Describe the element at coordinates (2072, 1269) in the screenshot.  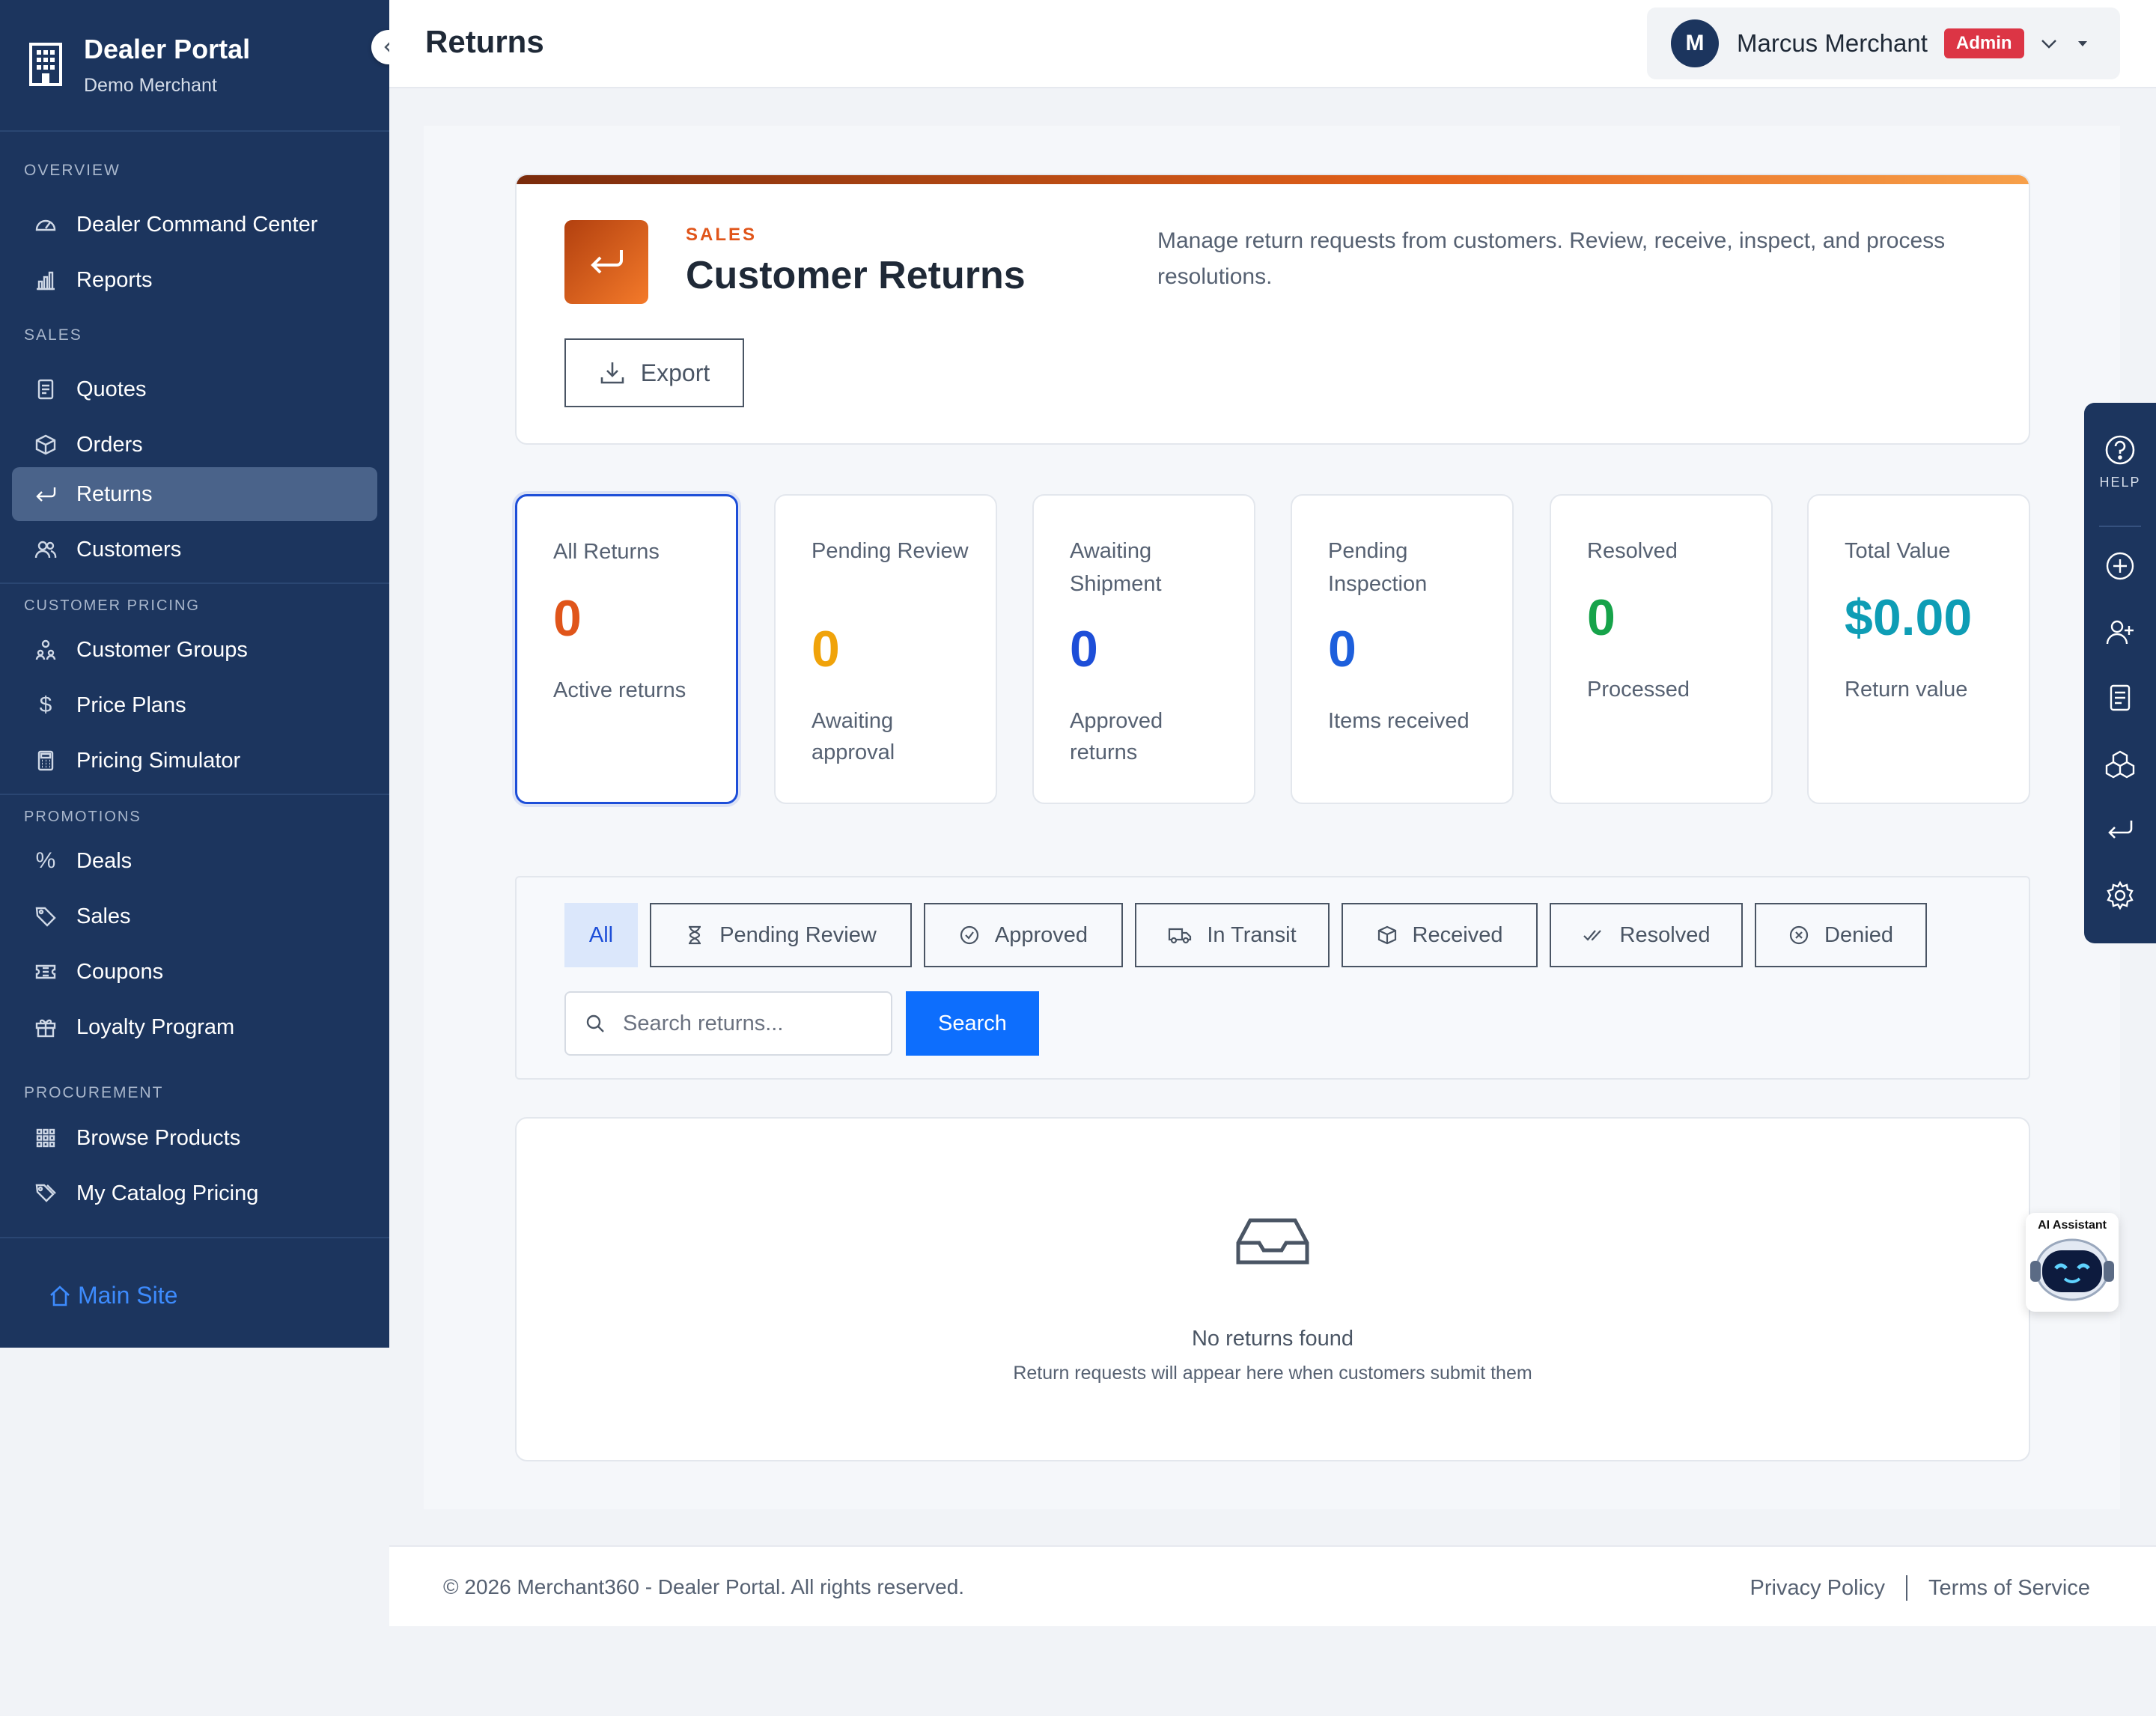
I see `robot-icon` at that location.